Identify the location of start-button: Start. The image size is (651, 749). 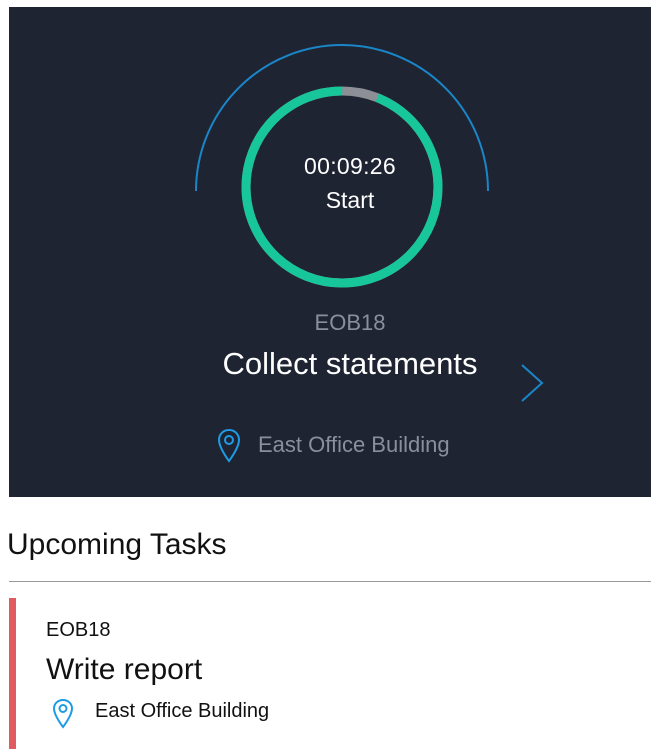
(350, 200).